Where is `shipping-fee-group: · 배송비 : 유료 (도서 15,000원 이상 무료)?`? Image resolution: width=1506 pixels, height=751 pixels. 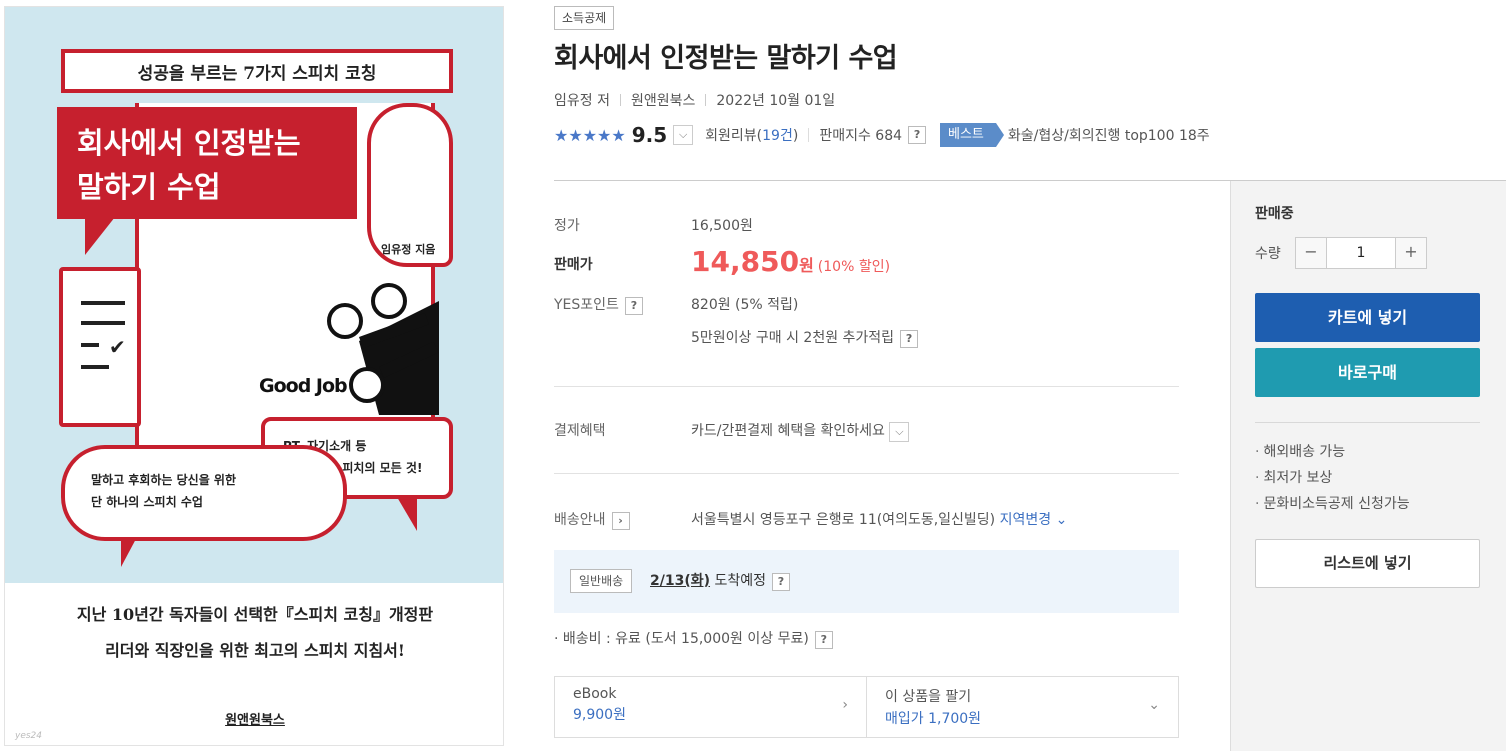 shipping-fee-group: · 배송비 : 유료 (도서 15,000원 이상 무료)? is located at coordinates (693, 638).